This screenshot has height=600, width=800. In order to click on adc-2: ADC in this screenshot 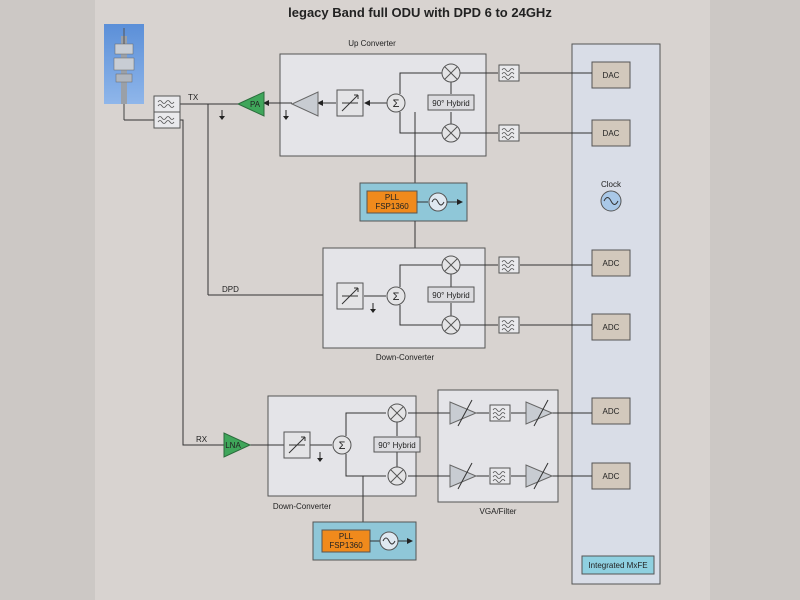, I will do `click(611, 327)`.